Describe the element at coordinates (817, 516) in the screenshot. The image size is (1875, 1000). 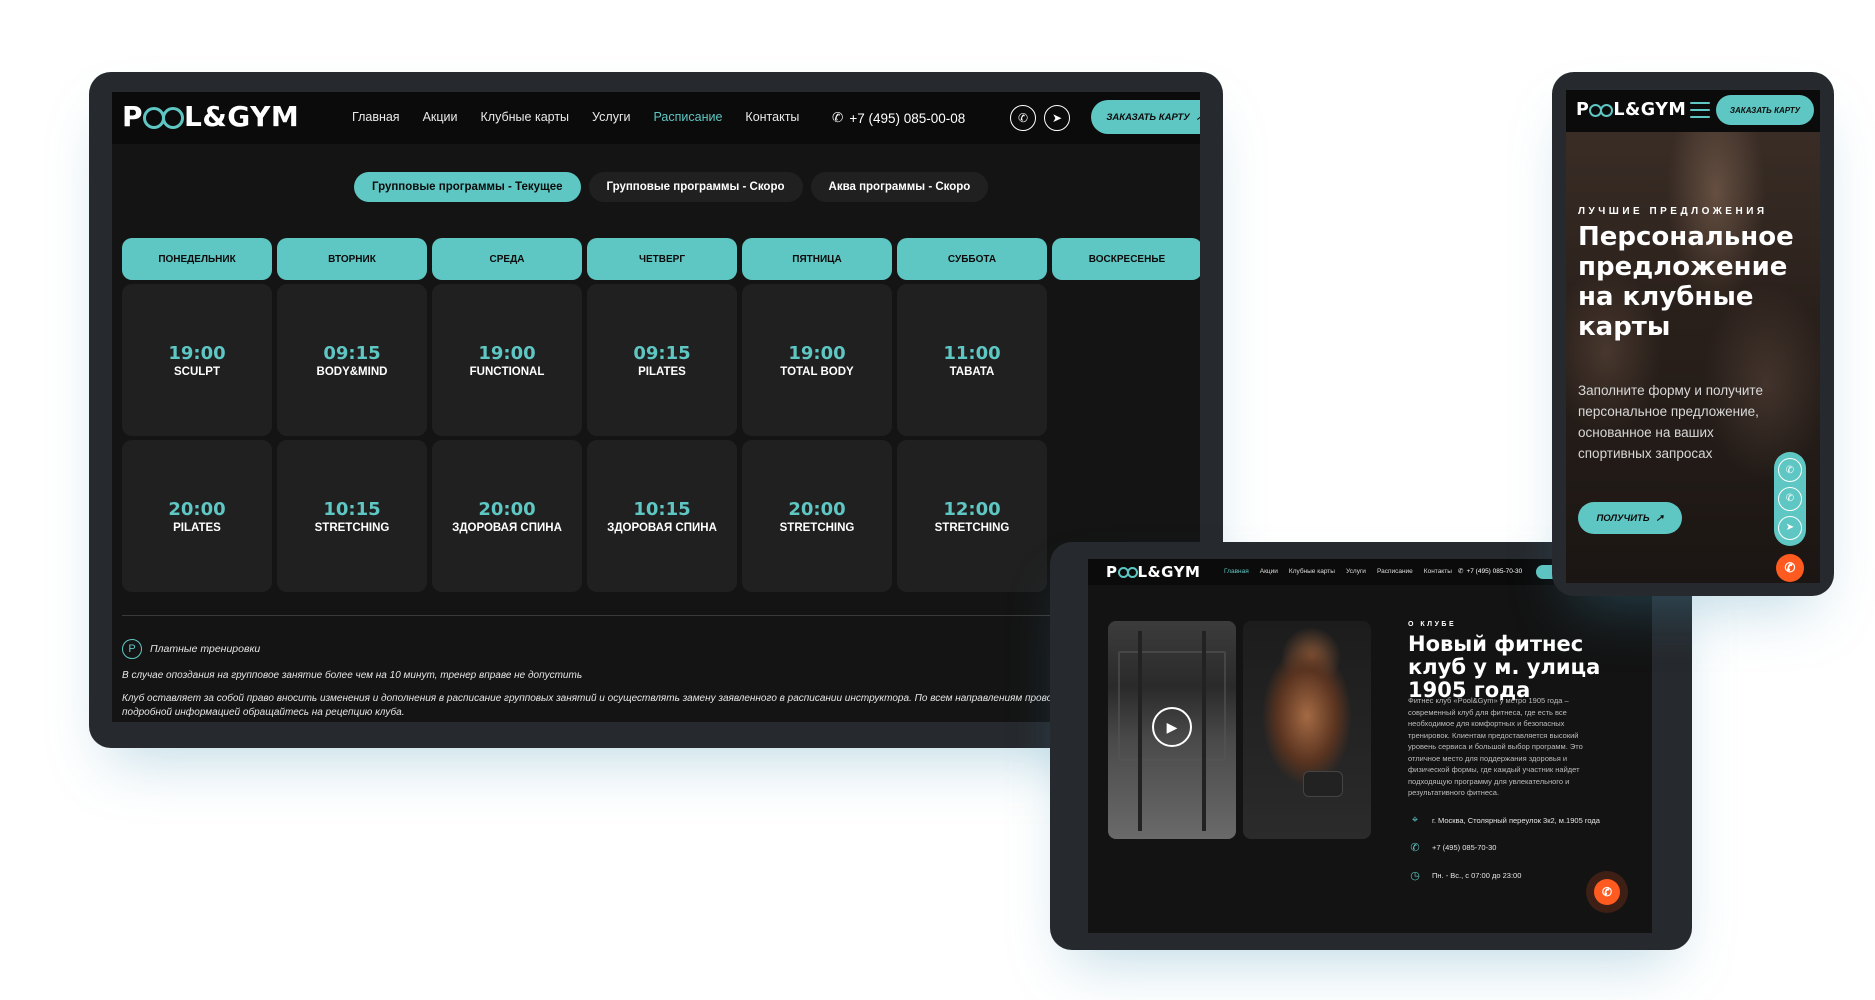
I see `class-card: 20:00 STRETCHING` at that location.